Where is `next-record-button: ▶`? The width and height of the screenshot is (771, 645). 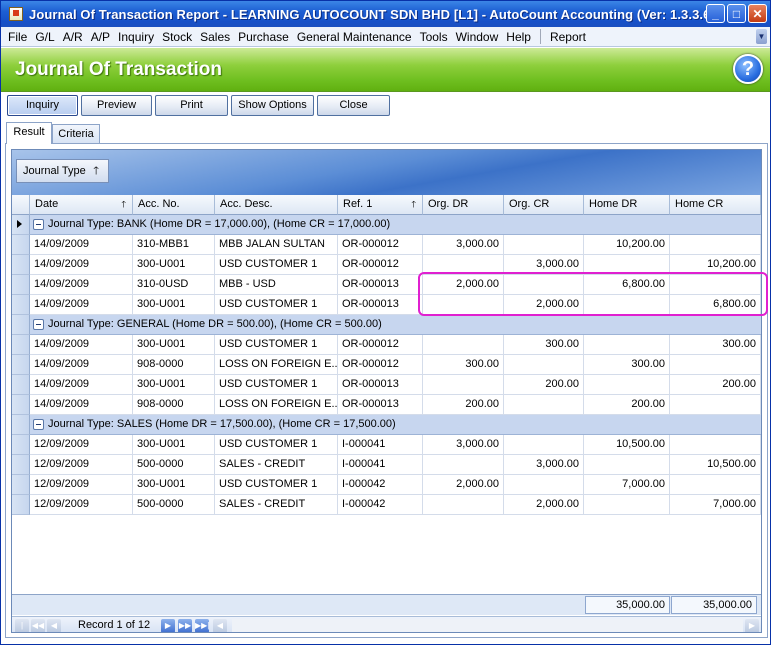 next-record-button: ▶ is located at coordinates (168, 625).